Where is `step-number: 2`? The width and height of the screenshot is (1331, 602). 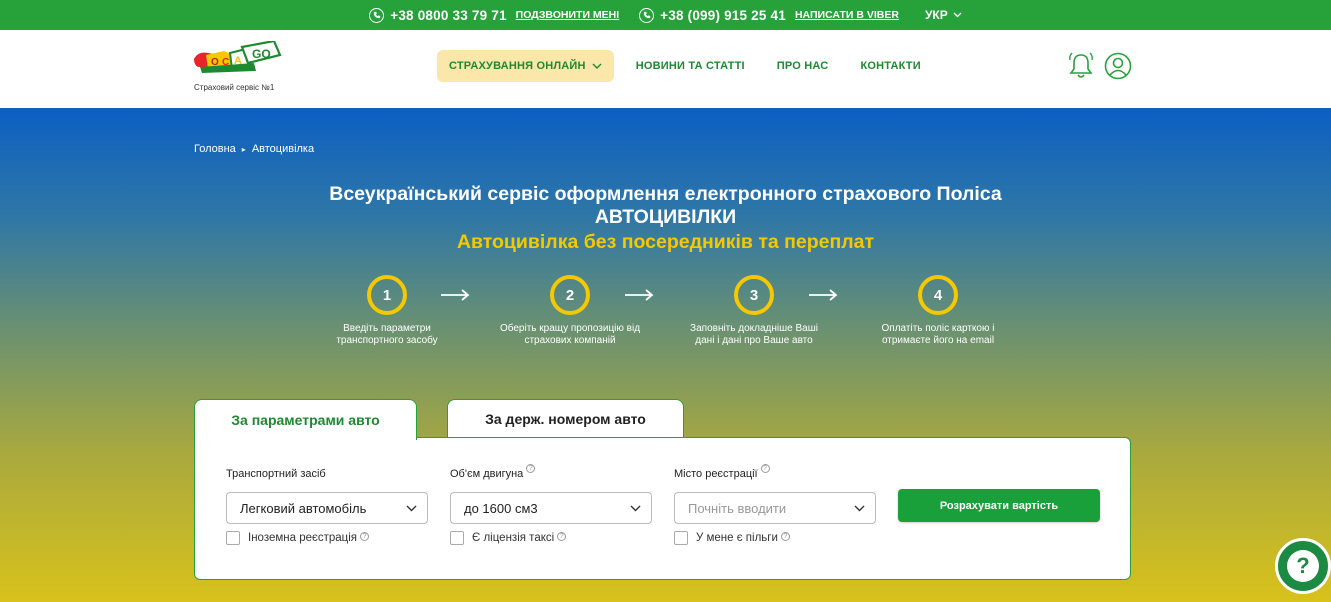 step-number: 2 is located at coordinates (570, 295).